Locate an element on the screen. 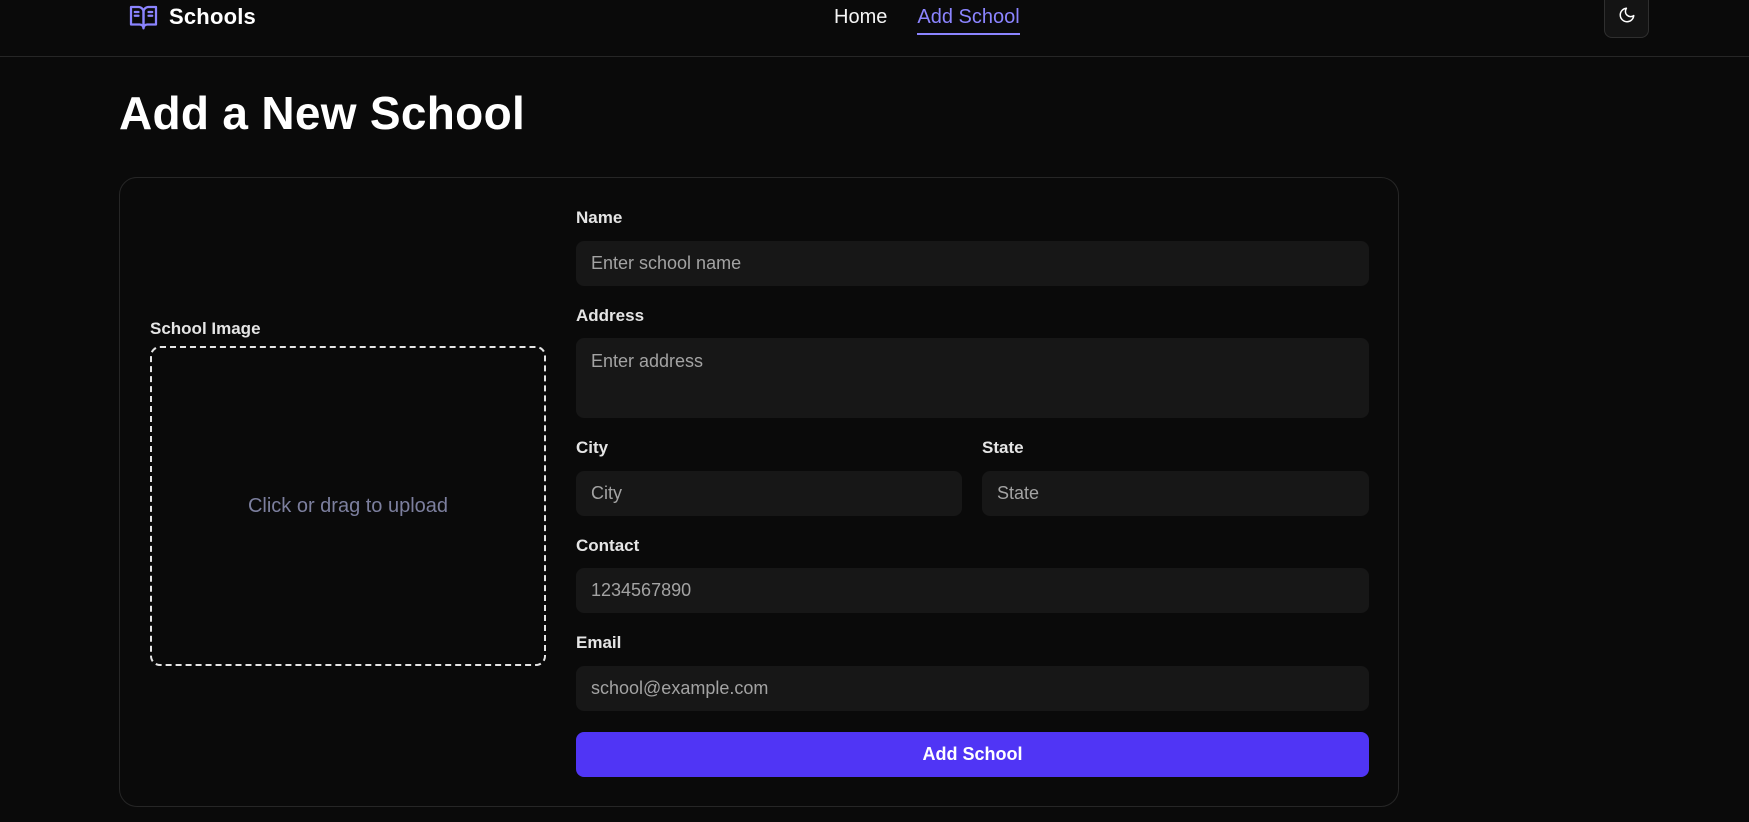 This screenshot has height=822, width=1749. main-nav: Home Add School is located at coordinates (927, 19).